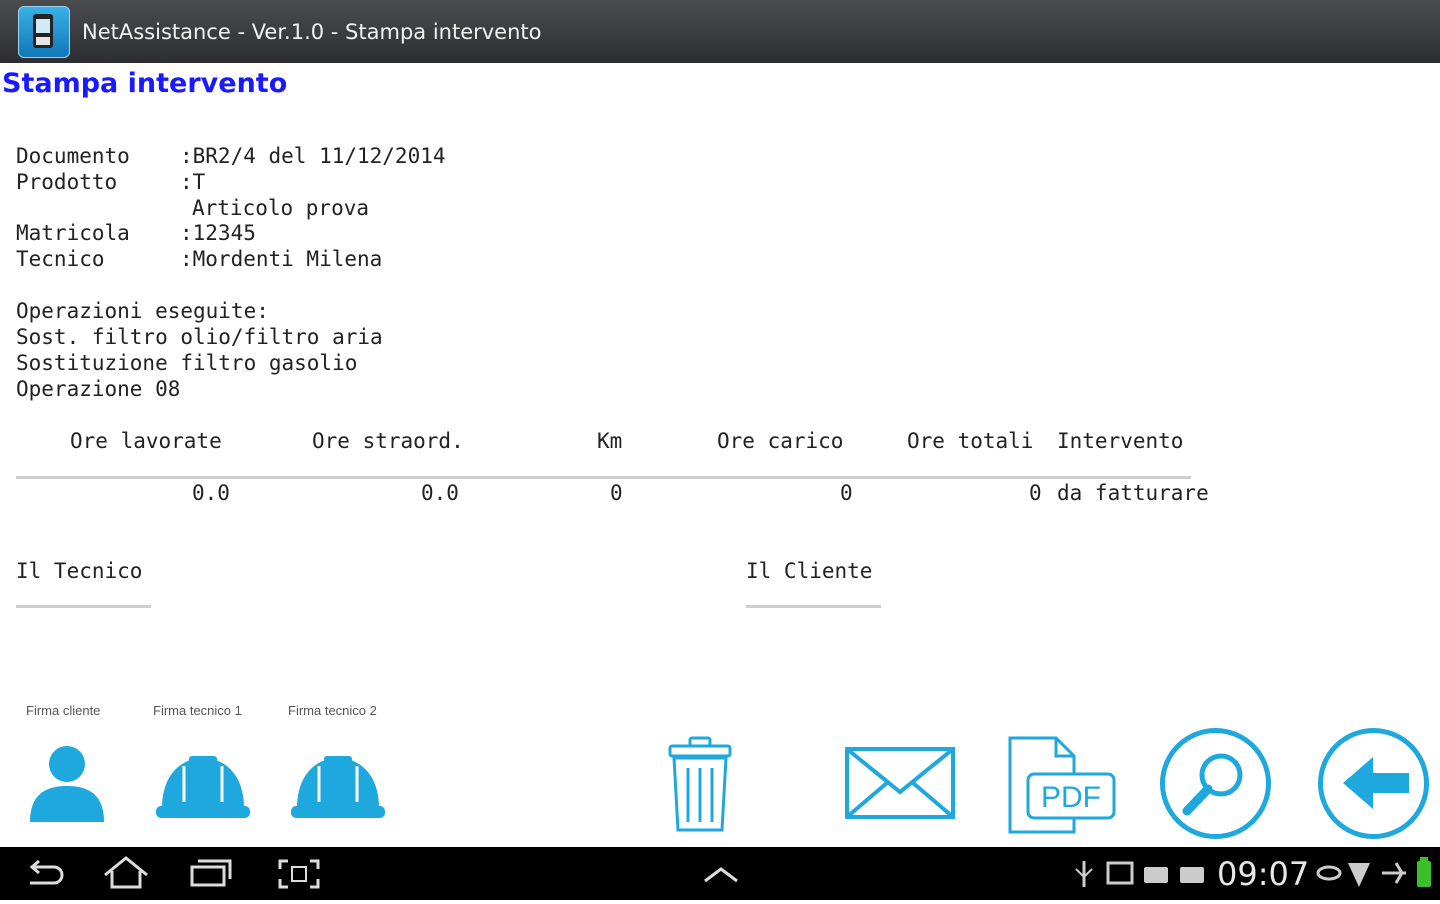 The width and height of the screenshot is (1440, 904). I want to click on tecnico-label: Tecnico, so click(60, 259).